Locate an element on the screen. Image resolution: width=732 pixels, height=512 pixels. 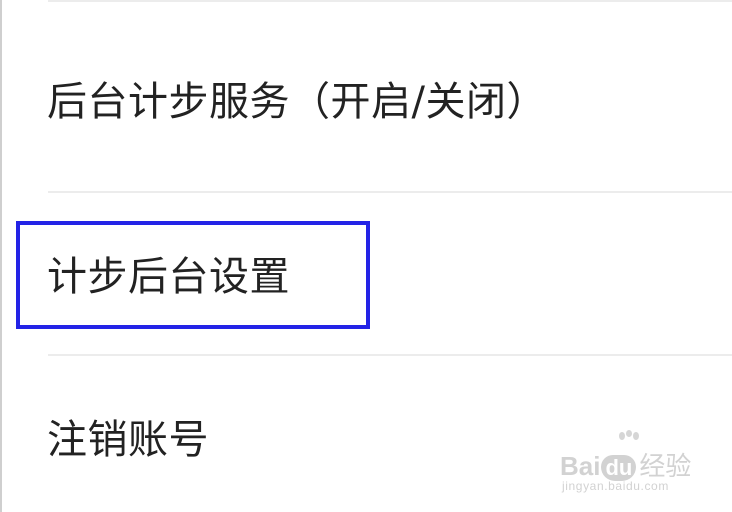
watermark-brand-prefix: Bai is located at coordinates (580, 466).